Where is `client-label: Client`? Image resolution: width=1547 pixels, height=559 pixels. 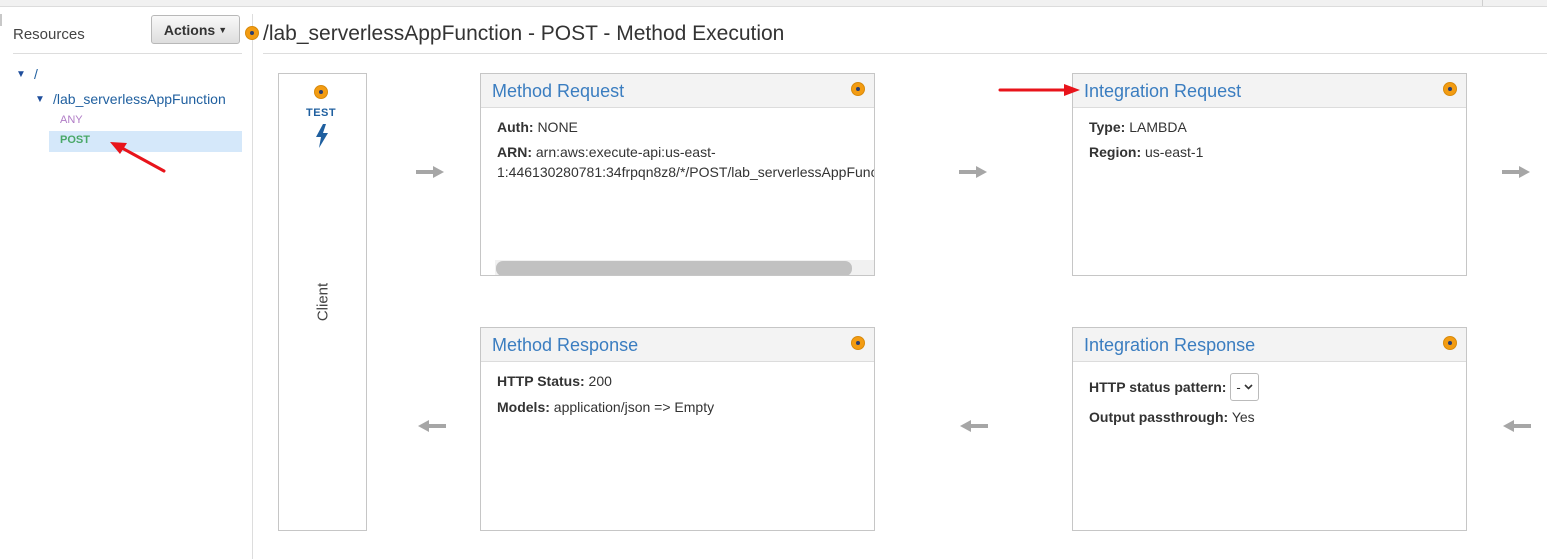 client-label: Client is located at coordinates (323, 302).